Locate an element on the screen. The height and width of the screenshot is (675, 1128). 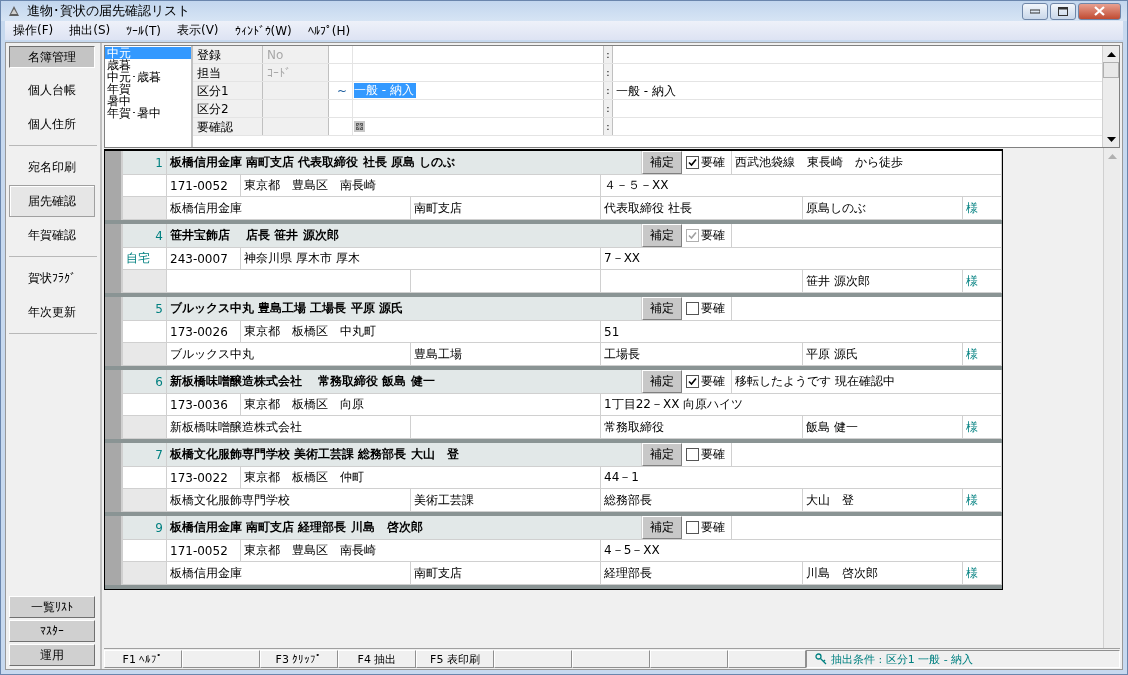
category-item: 年賀･暑中 is located at coordinates (148, 113).